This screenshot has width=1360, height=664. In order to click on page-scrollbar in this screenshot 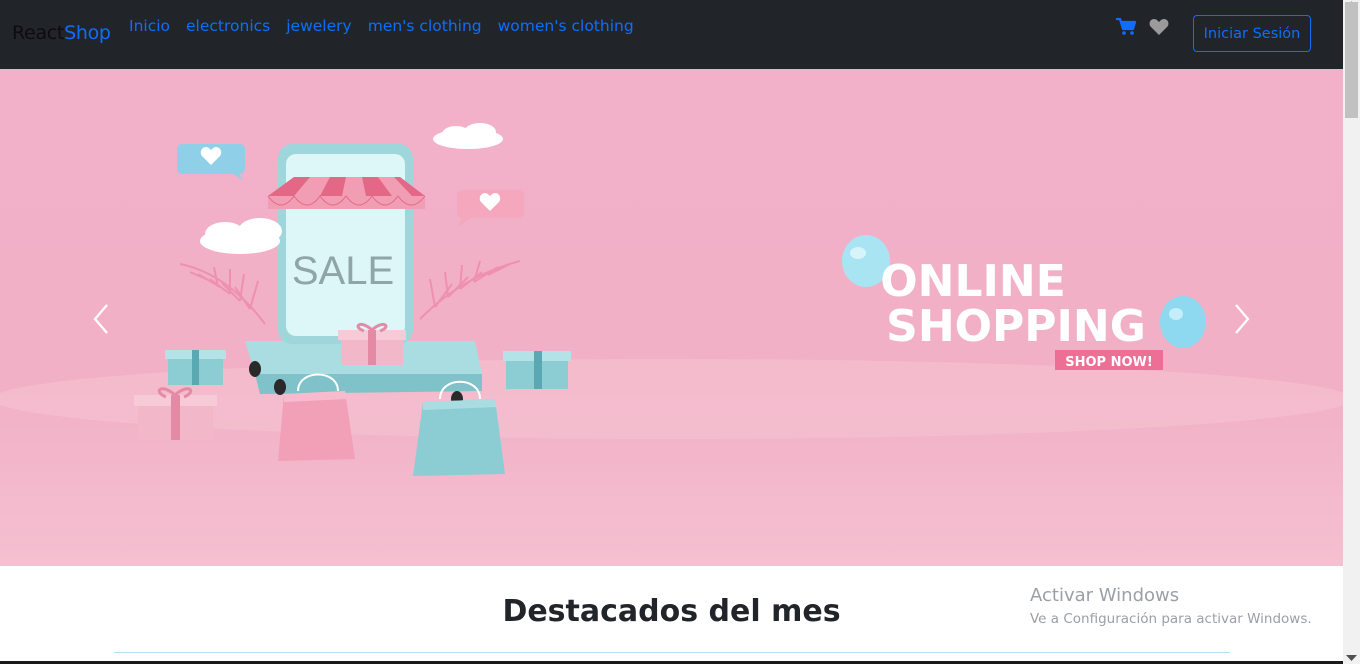, I will do `click(1351, 332)`.